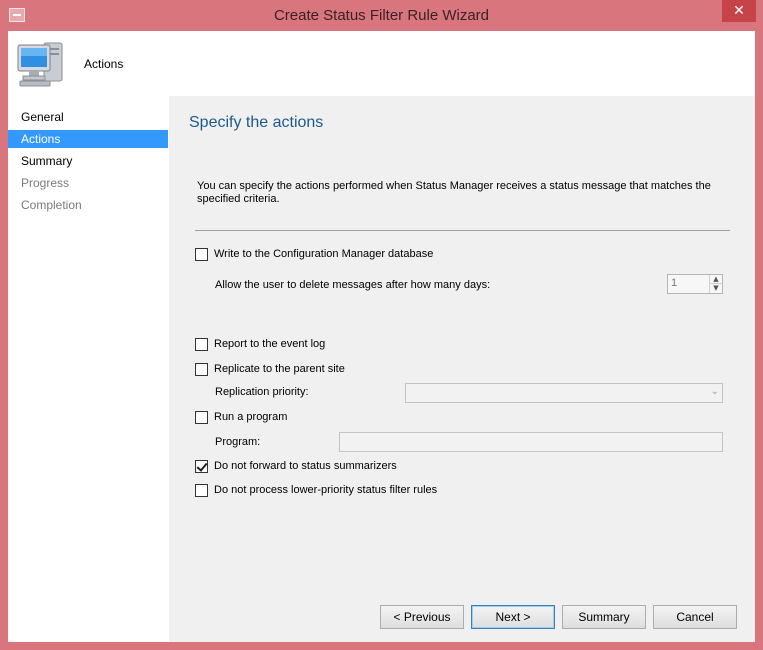  What do you see at coordinates (270, 344) in the screenshot?
I see `report-event-log-label: Report to the event log` at bounding box center [270, 344].